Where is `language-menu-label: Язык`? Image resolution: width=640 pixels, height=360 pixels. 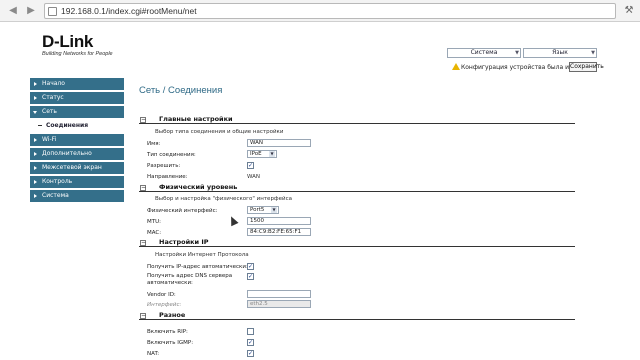 language-menu-label: Язык is located at coordinates (560, 52).